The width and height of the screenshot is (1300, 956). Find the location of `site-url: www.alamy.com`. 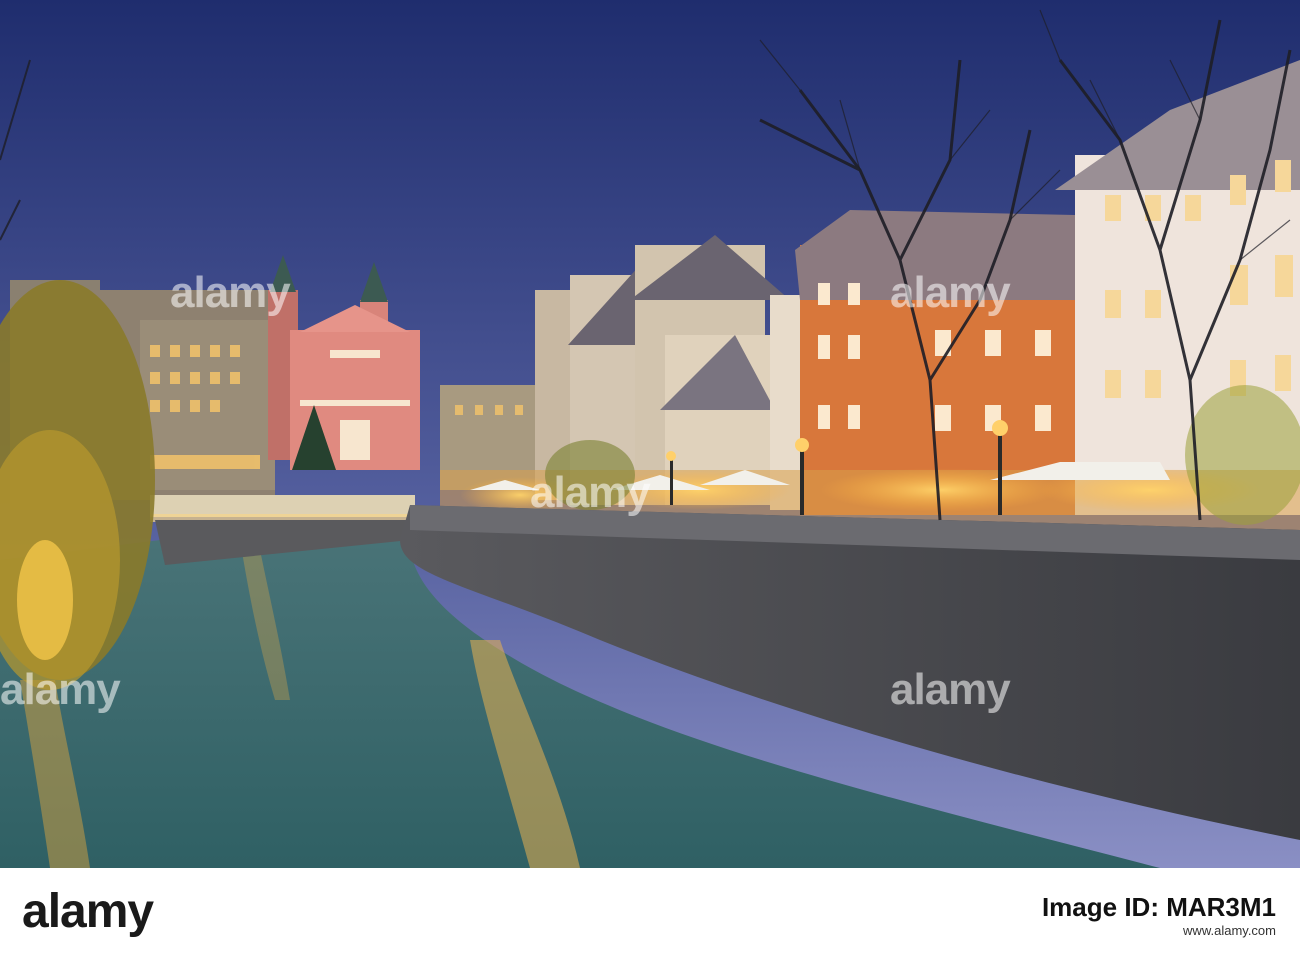

site-url: www.alamy.com is located at coordinates (1159, 930).